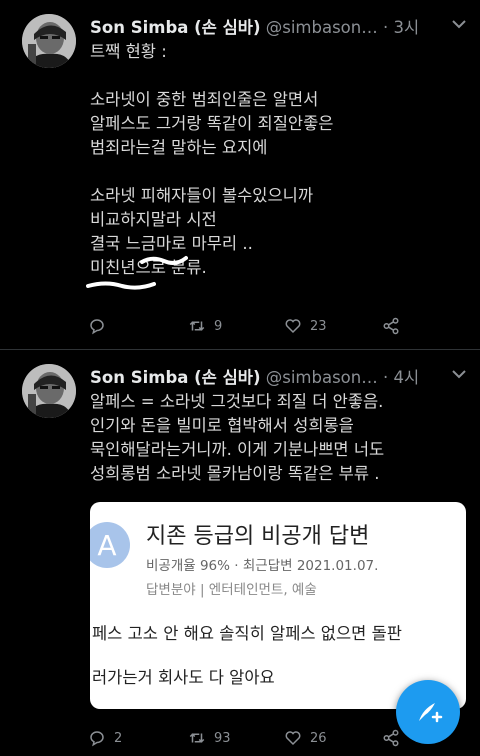 The width and height of the screenshot is (480, 756). I want to click on tweet-line: 소라넷 피해자들이 볼수있으니까, so click(202, 195).